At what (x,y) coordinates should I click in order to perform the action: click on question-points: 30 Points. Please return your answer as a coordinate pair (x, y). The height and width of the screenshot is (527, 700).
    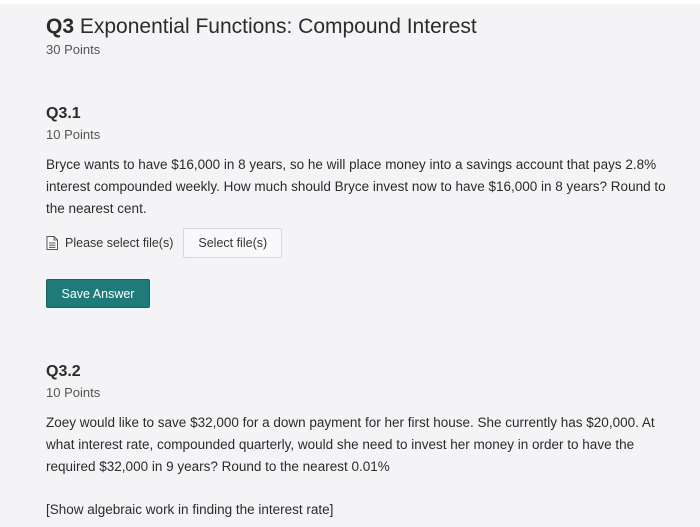
    Looking at the image, I should click on (73, 49).